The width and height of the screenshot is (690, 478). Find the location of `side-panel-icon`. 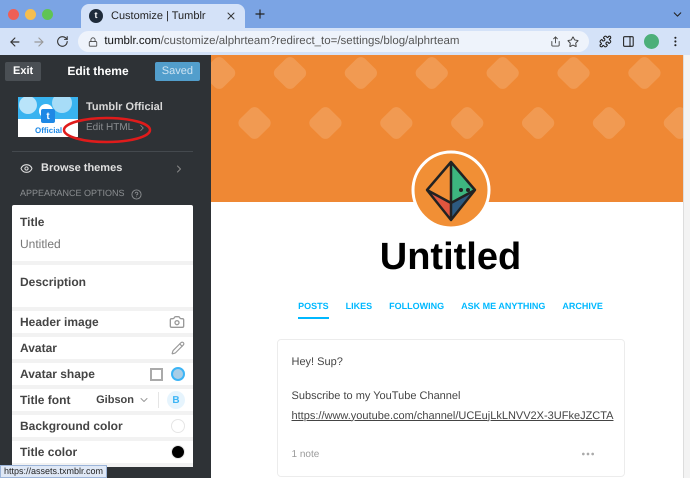

side-panel-icon is located at coordinates (628, 41).